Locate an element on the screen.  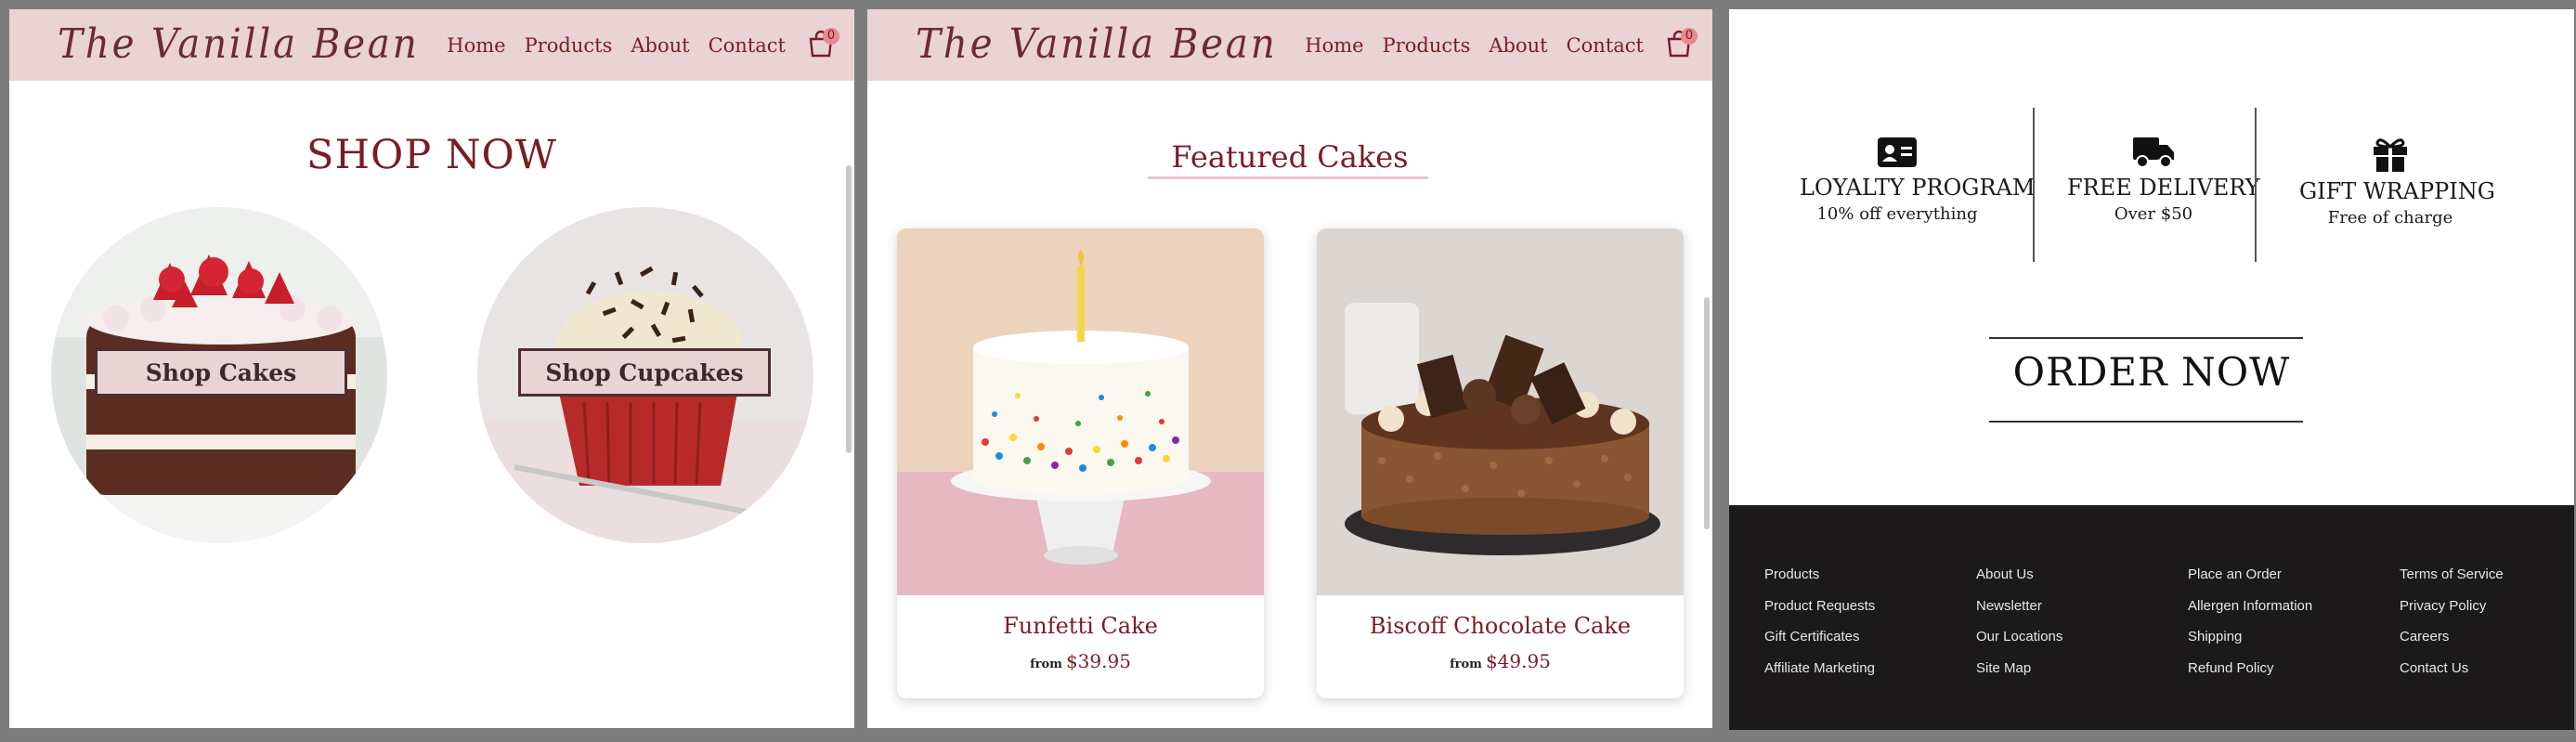
footer-link: Refund Policy is located at coordinates (2250, 676).